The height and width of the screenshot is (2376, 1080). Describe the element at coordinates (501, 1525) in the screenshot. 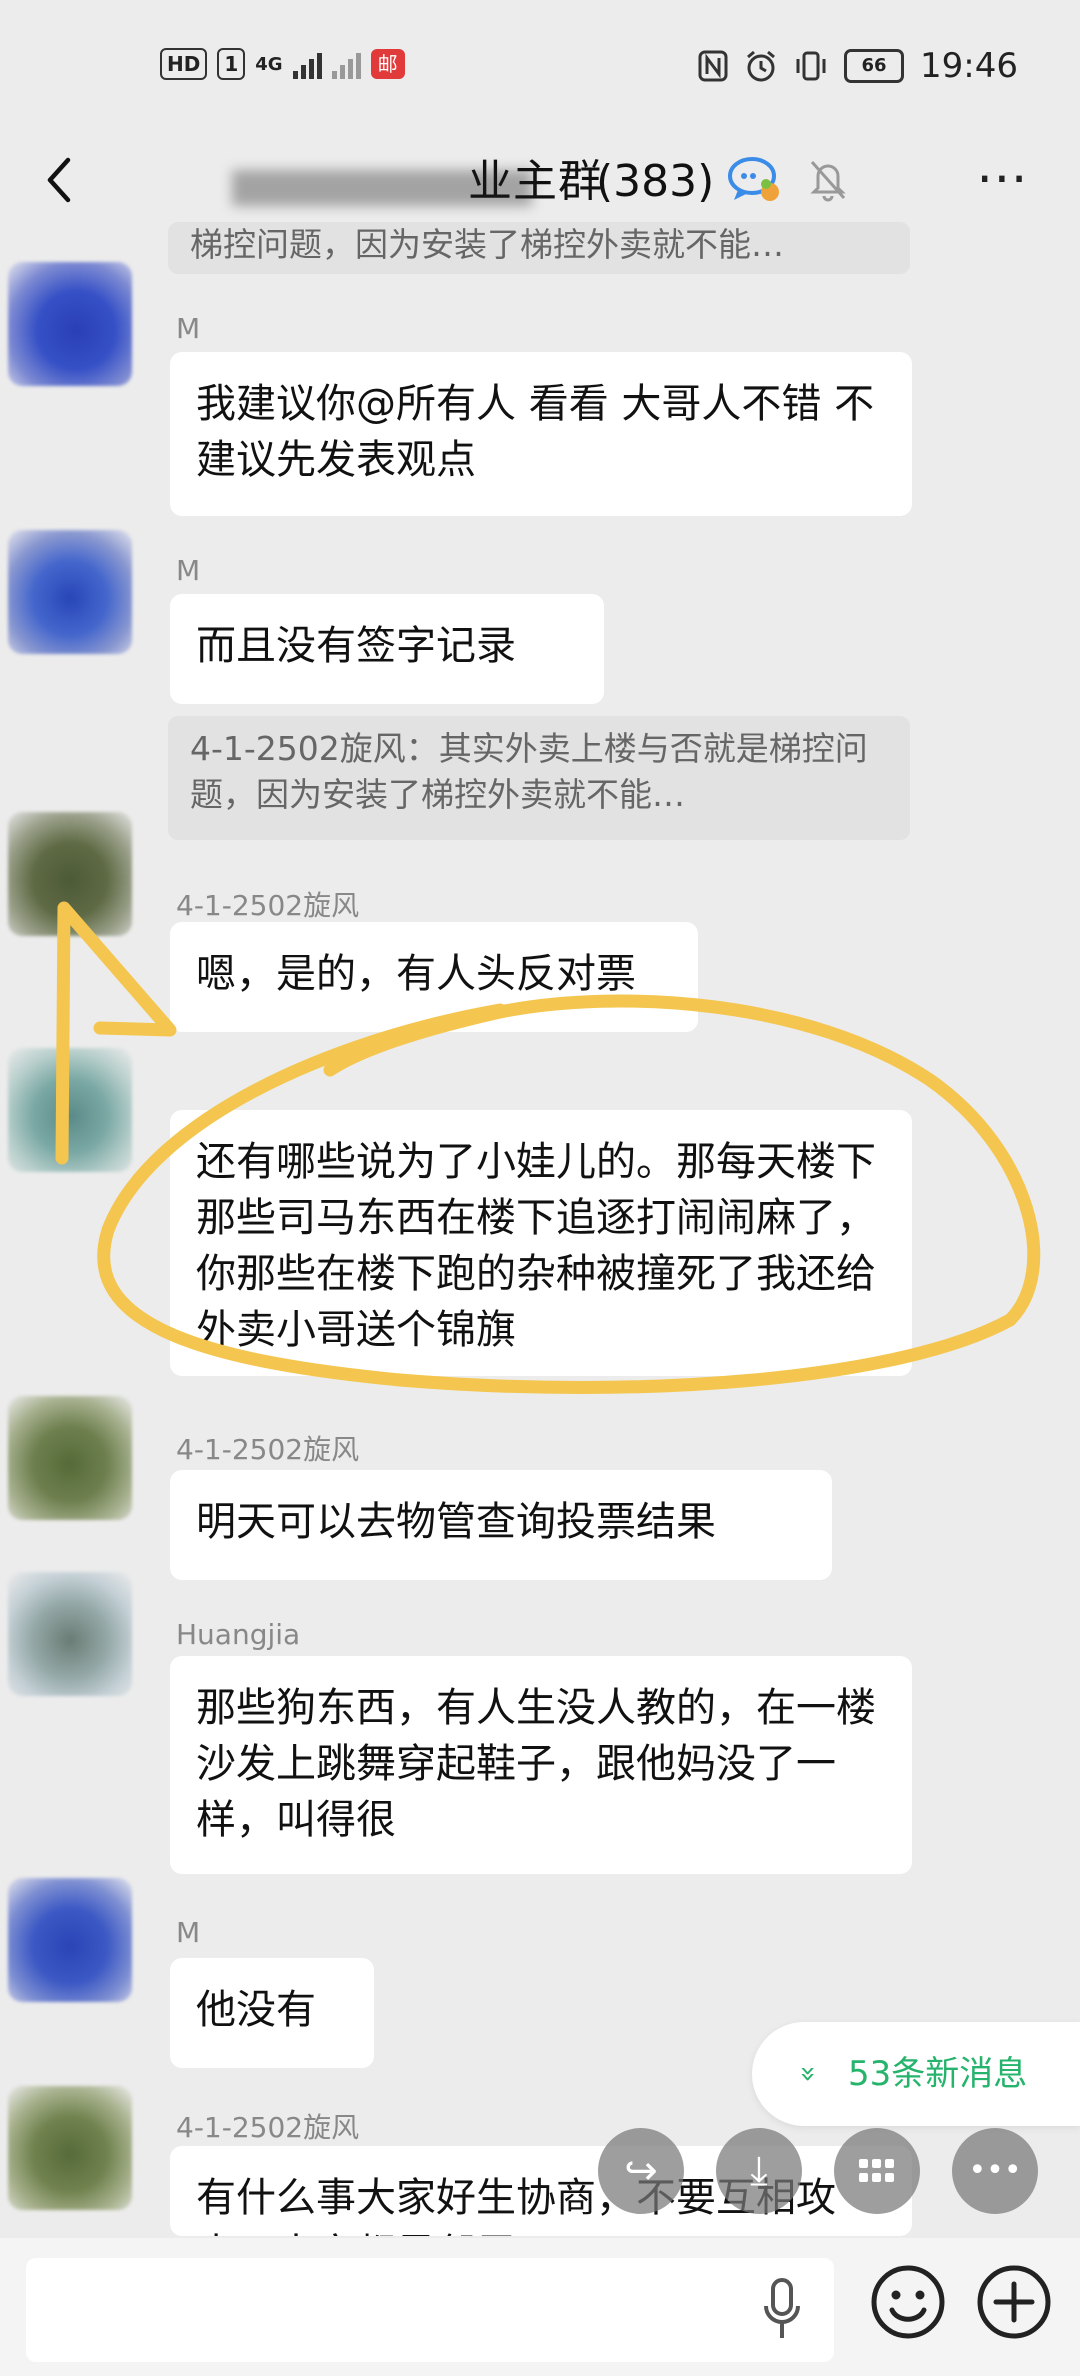

I see `message-bubble: 明天可以去物管查询投票结果` at that location.